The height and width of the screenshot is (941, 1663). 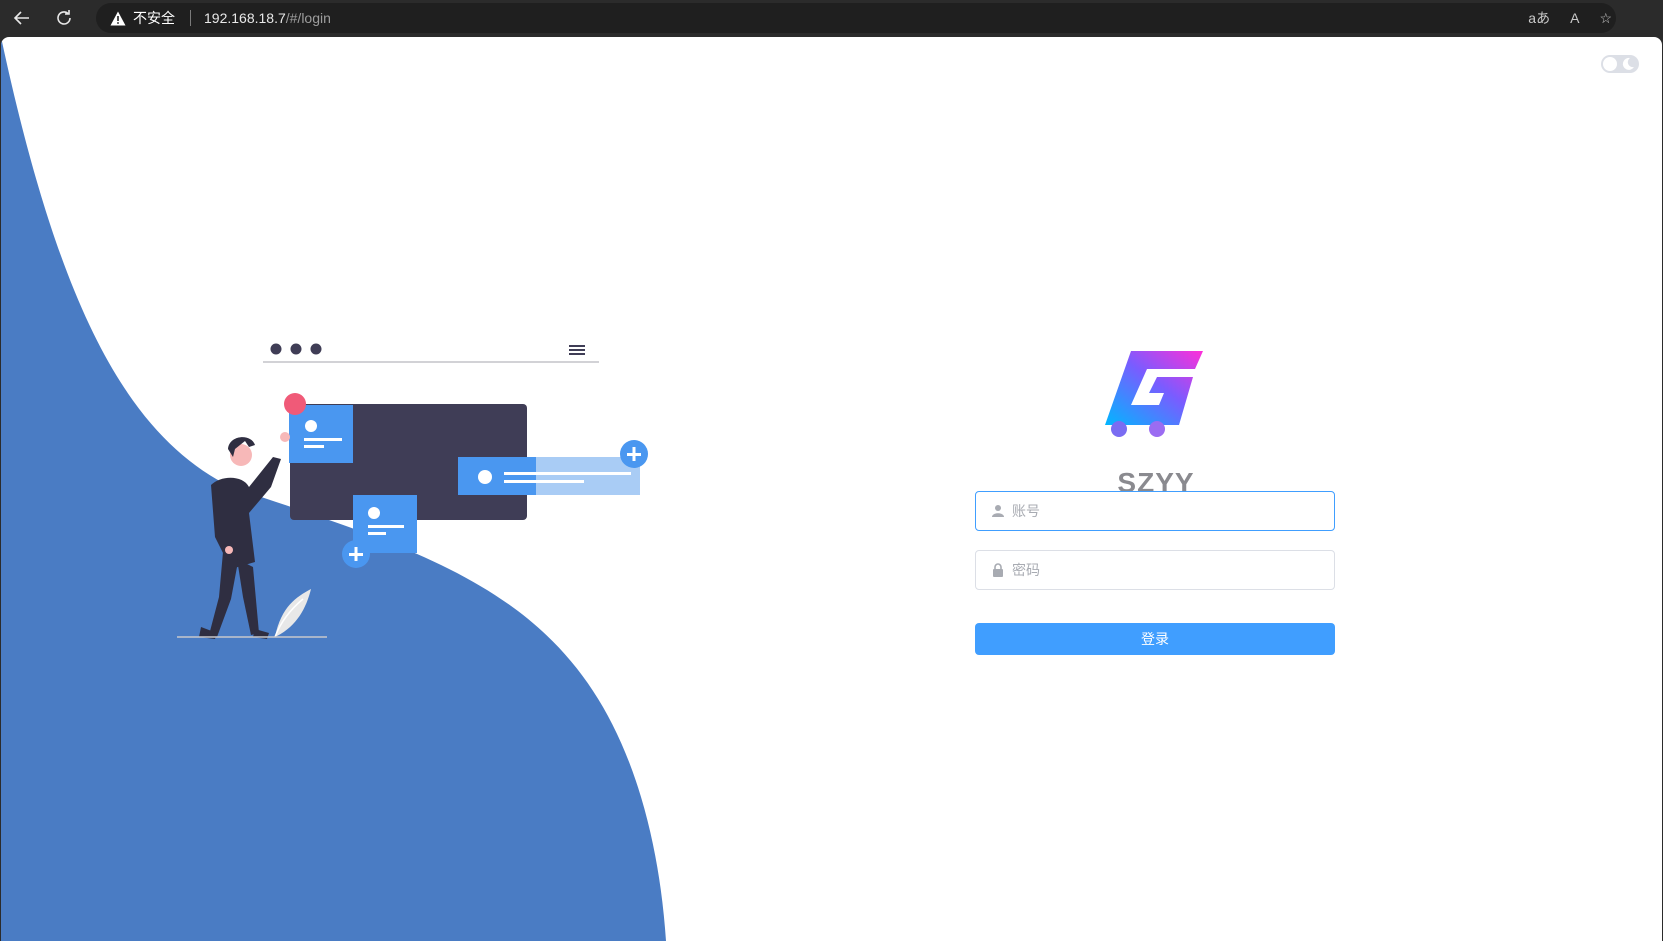 I want to click on theme-toggle, so click(x=1620, y=64).